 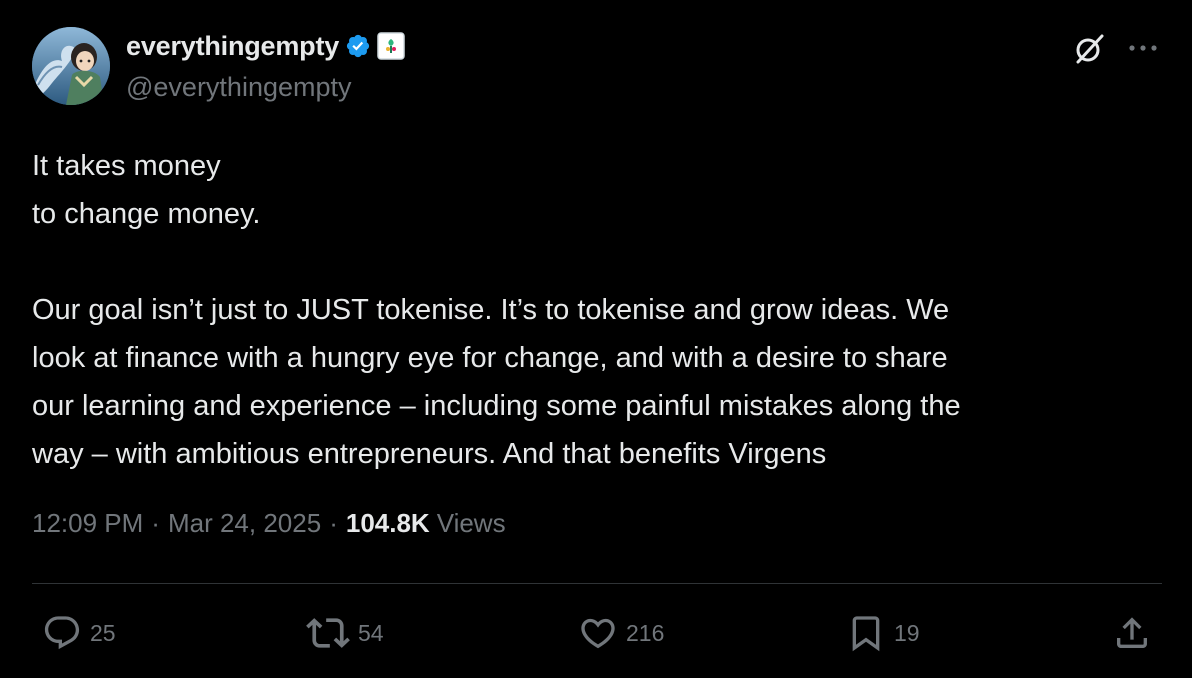 I want to click on repost-button: 54, so click(x=345, y=633).